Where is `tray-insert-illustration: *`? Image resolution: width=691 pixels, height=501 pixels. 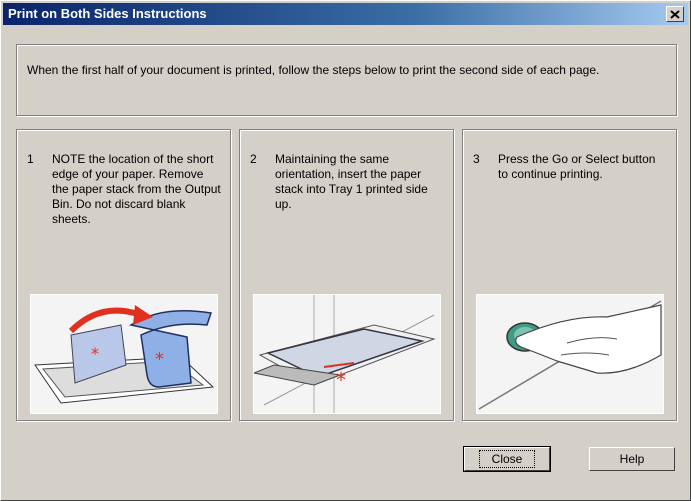 tray-insert-illustration: * is located at coordinates (344, 354).